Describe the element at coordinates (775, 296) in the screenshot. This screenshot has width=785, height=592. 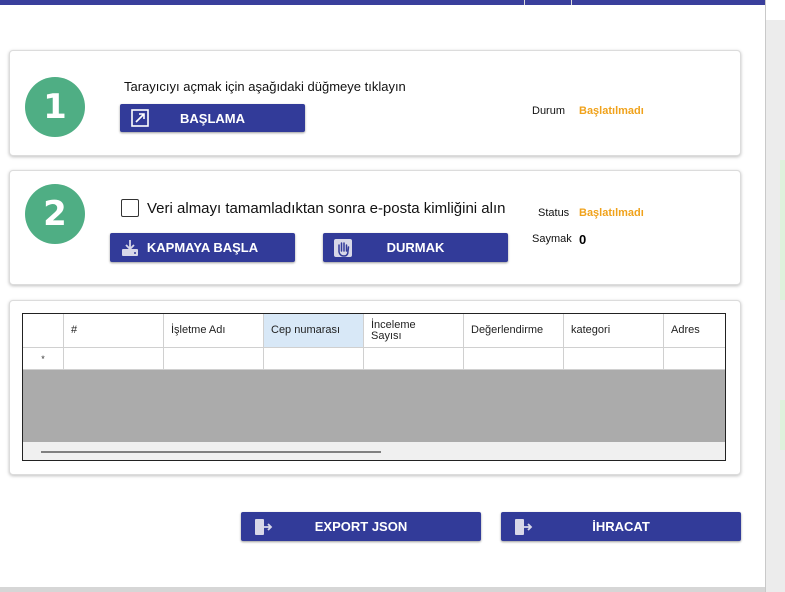
I see `background-window-edge` at that location.